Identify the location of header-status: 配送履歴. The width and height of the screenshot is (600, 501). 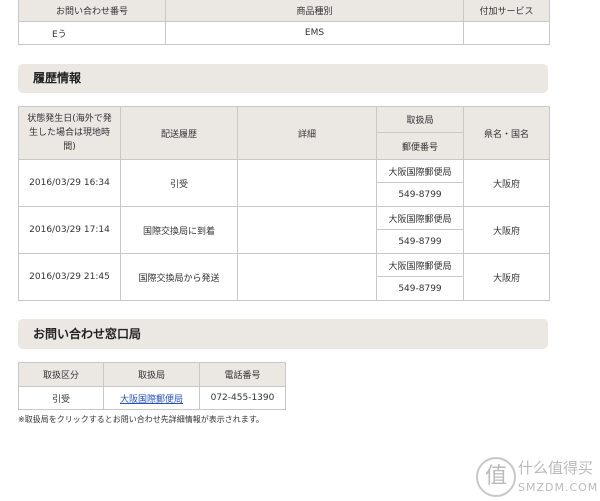
(179, 133).